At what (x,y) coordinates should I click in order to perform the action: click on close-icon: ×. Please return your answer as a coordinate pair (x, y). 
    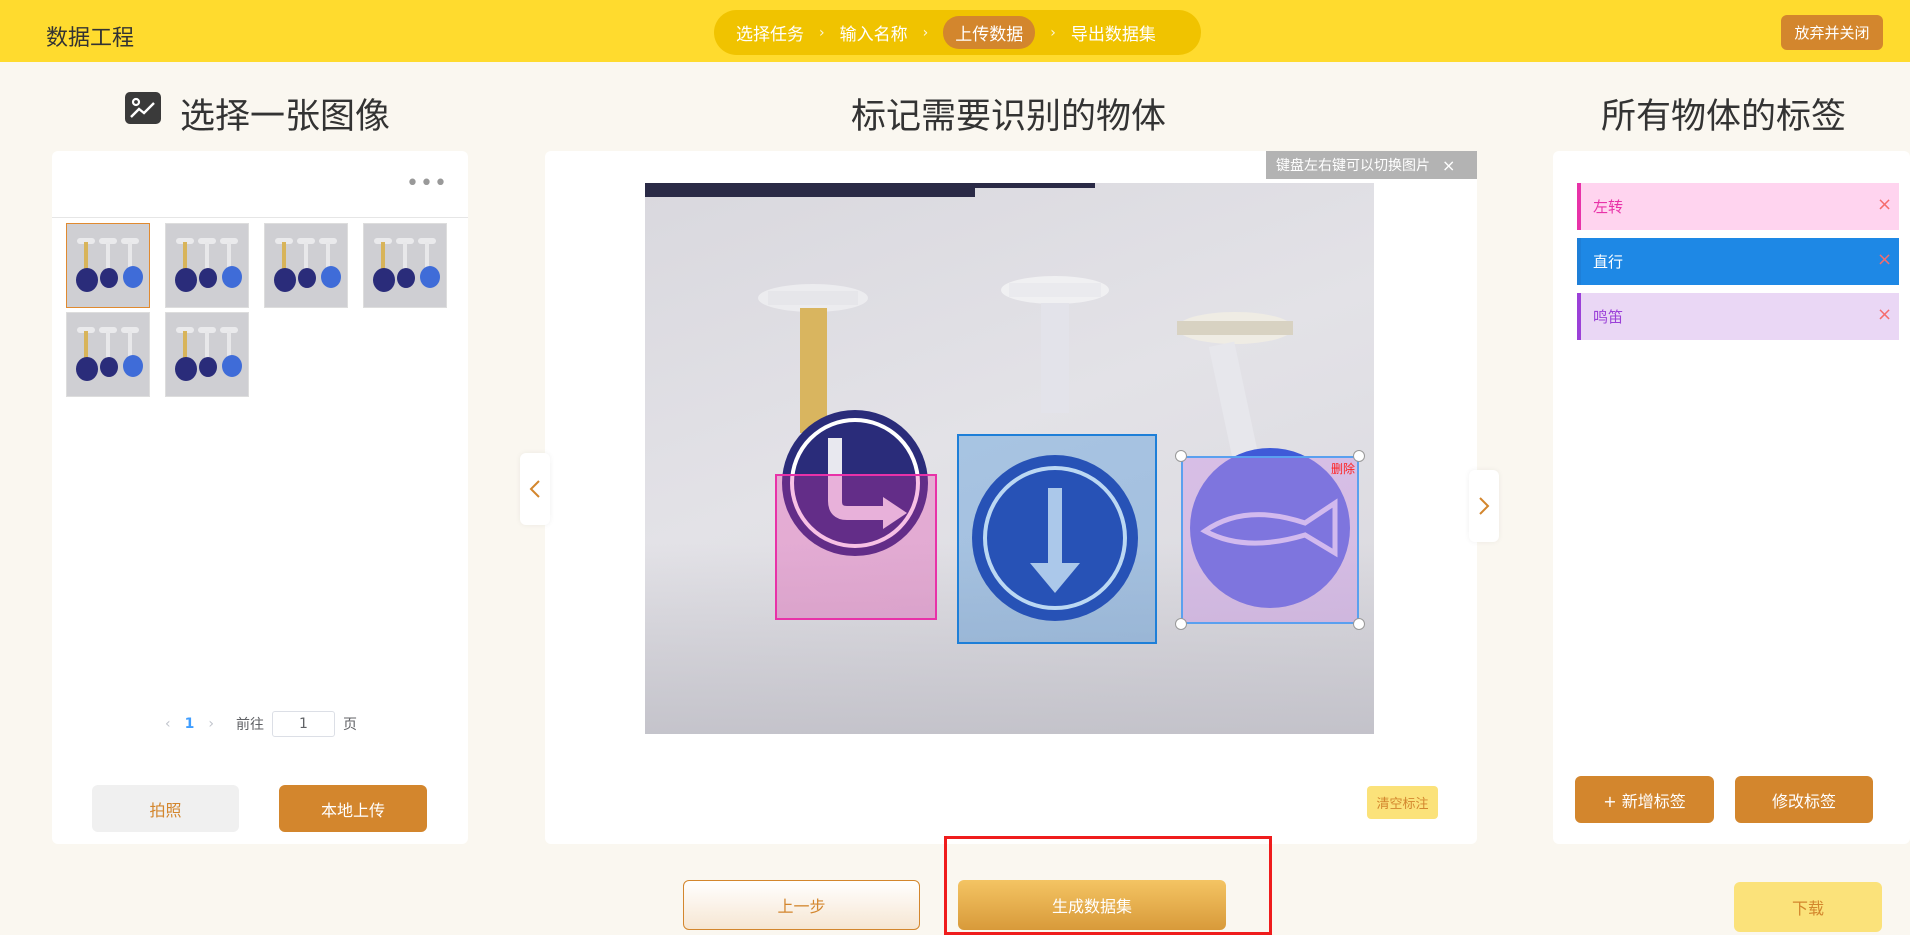
    Looking at the image, I should click on (1448, 165).